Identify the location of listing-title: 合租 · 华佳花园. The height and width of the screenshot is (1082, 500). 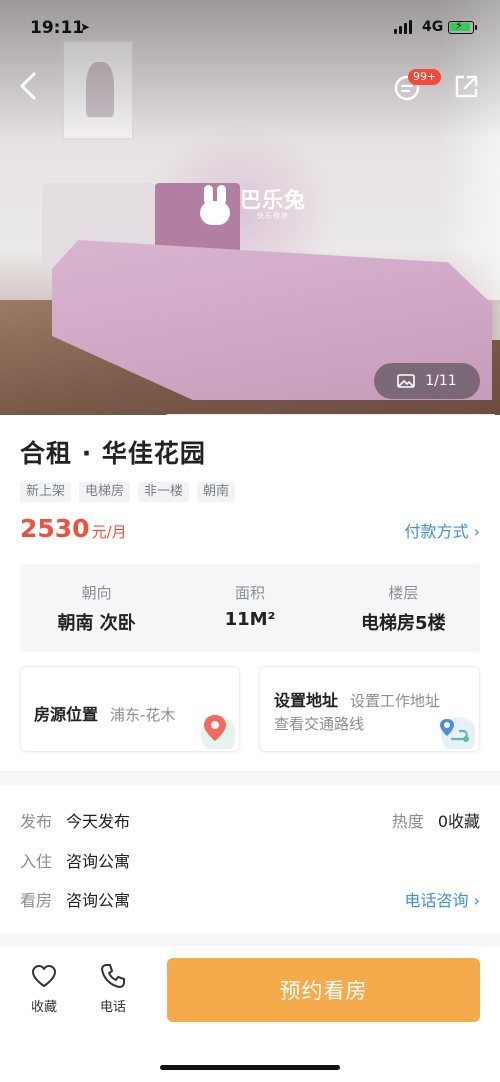
(113, 453).